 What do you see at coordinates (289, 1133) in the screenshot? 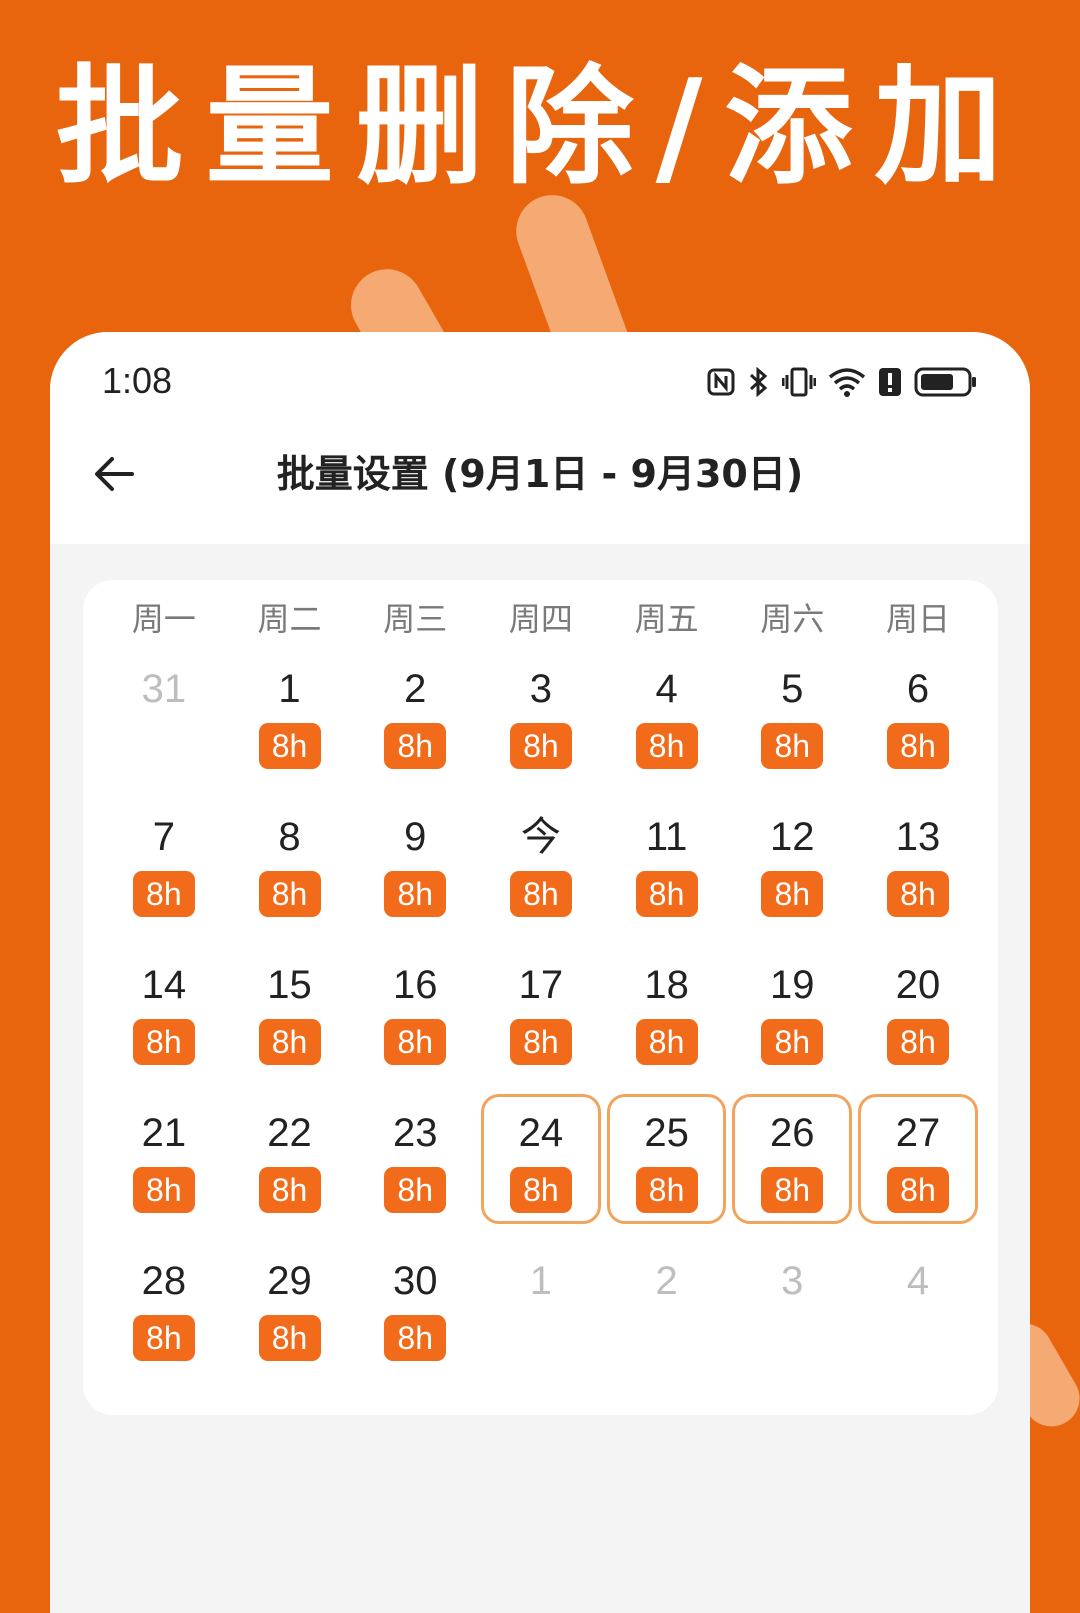
I see `day-number: 22` at bounding box center [289, 1133].